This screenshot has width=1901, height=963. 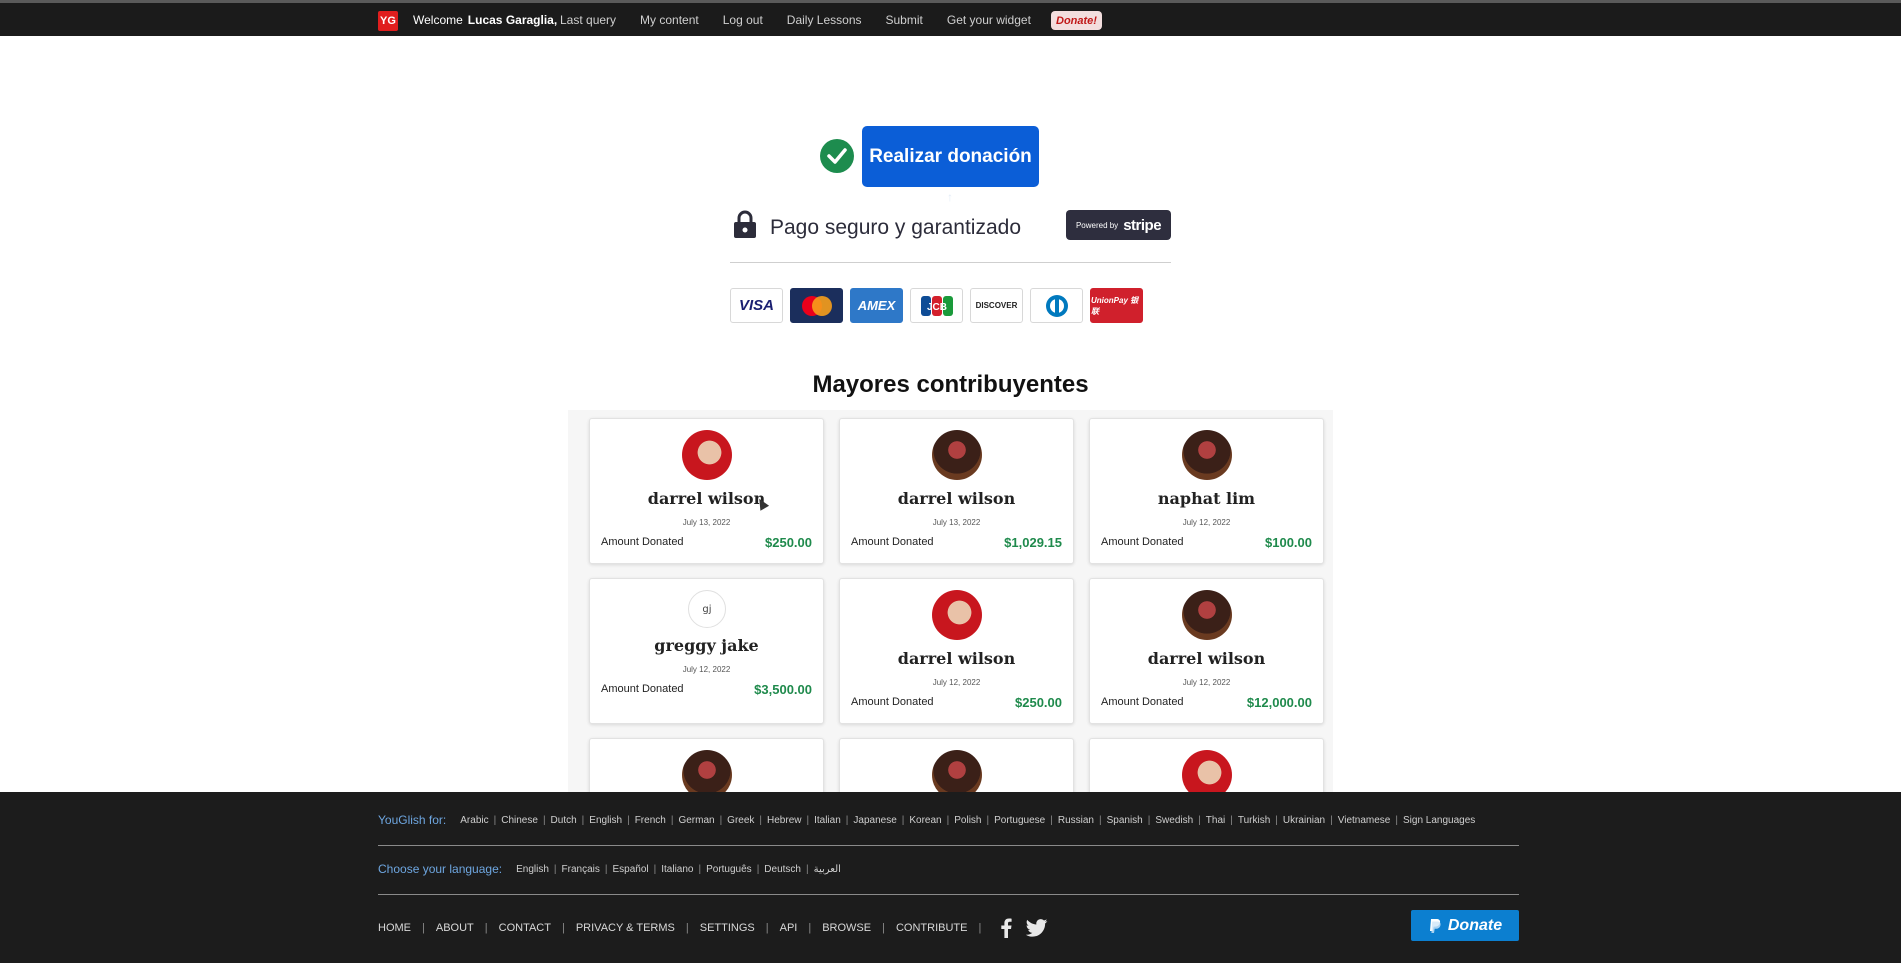 I want to click on stripe-badge: Powered by stripe, so click(x=1118, y=225).